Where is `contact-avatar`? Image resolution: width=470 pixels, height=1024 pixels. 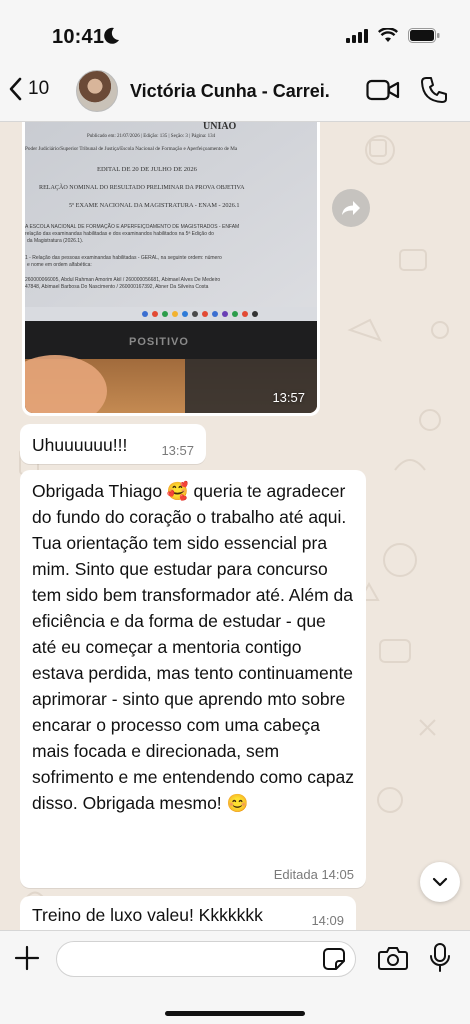
contact-avatar is located at coordinates (97, 91).